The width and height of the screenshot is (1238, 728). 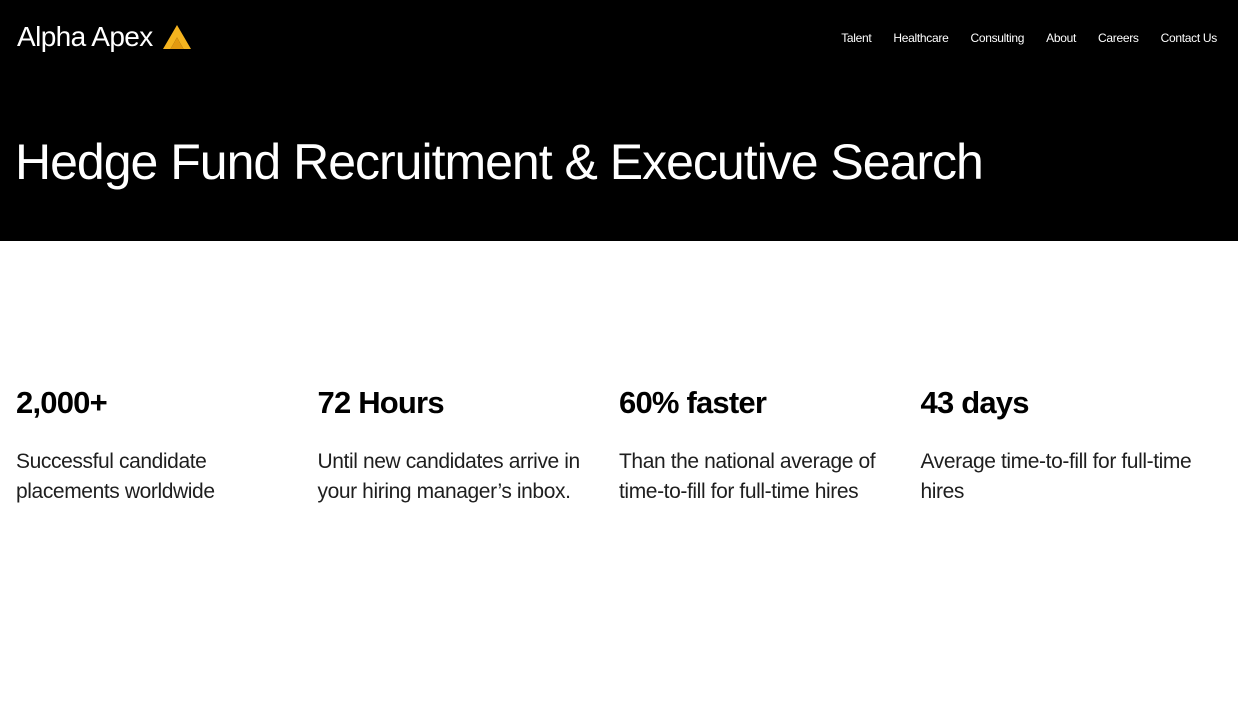 I want to click on nav-item-healthcare: Healthcare, so click(x=920, y=38).